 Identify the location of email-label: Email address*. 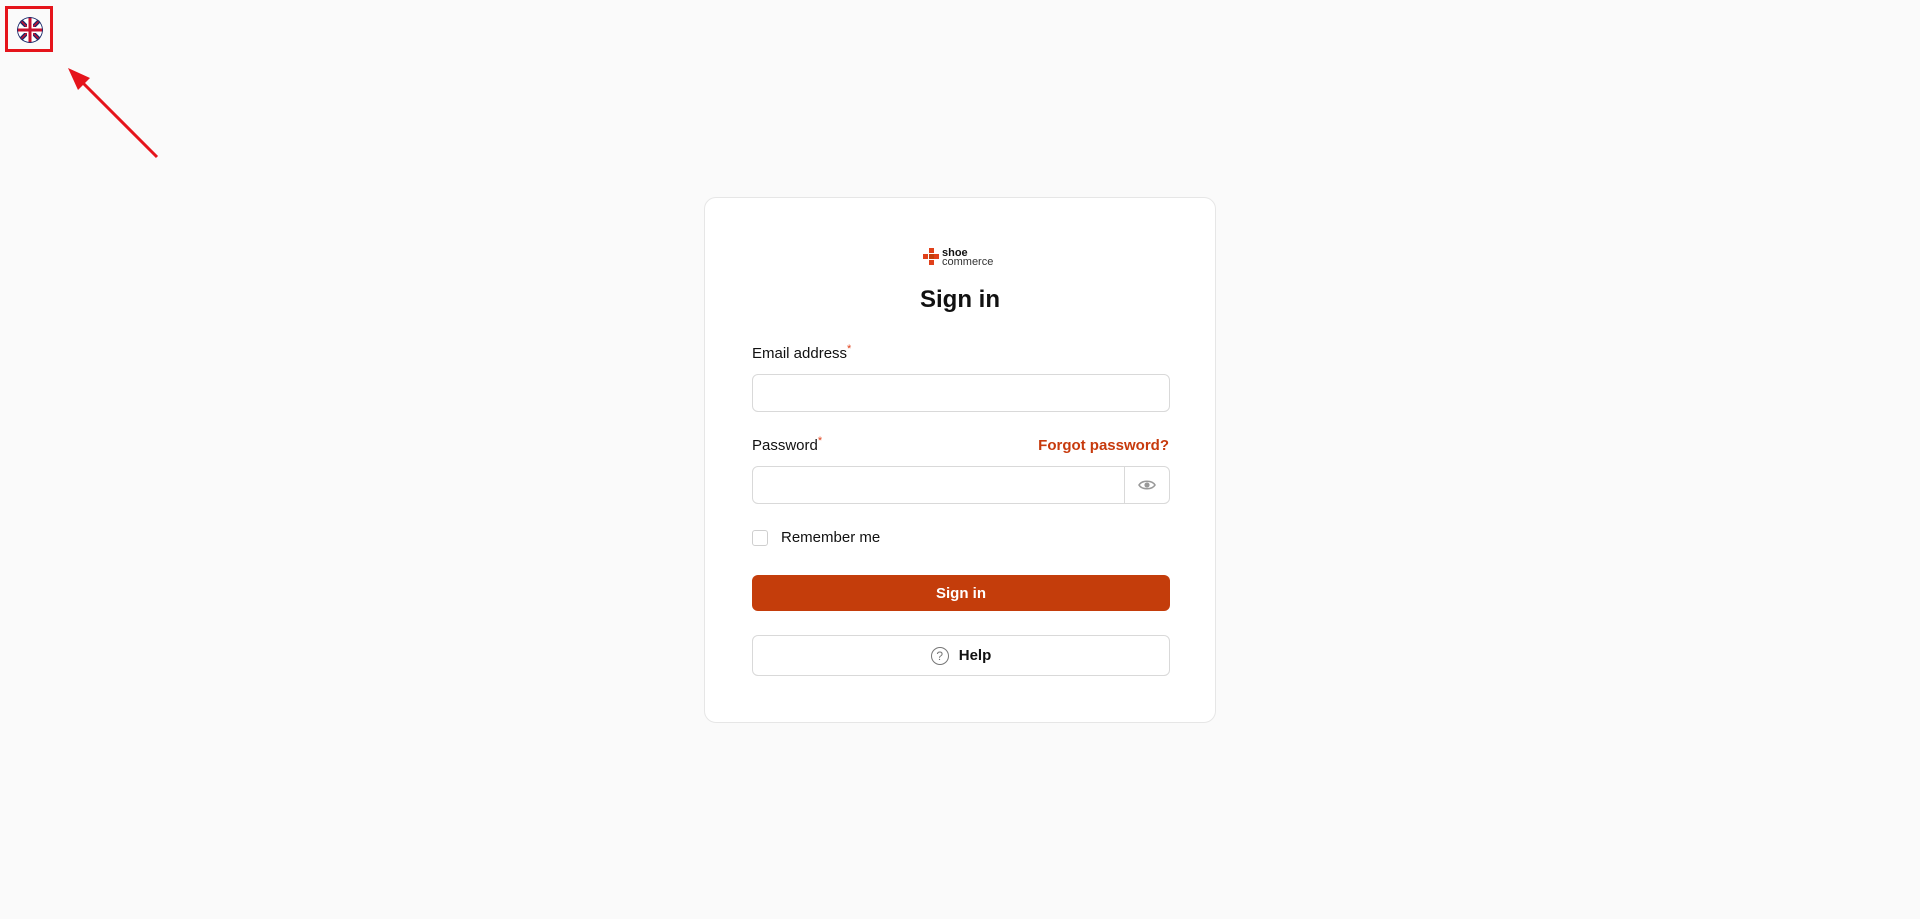
(802, 352).